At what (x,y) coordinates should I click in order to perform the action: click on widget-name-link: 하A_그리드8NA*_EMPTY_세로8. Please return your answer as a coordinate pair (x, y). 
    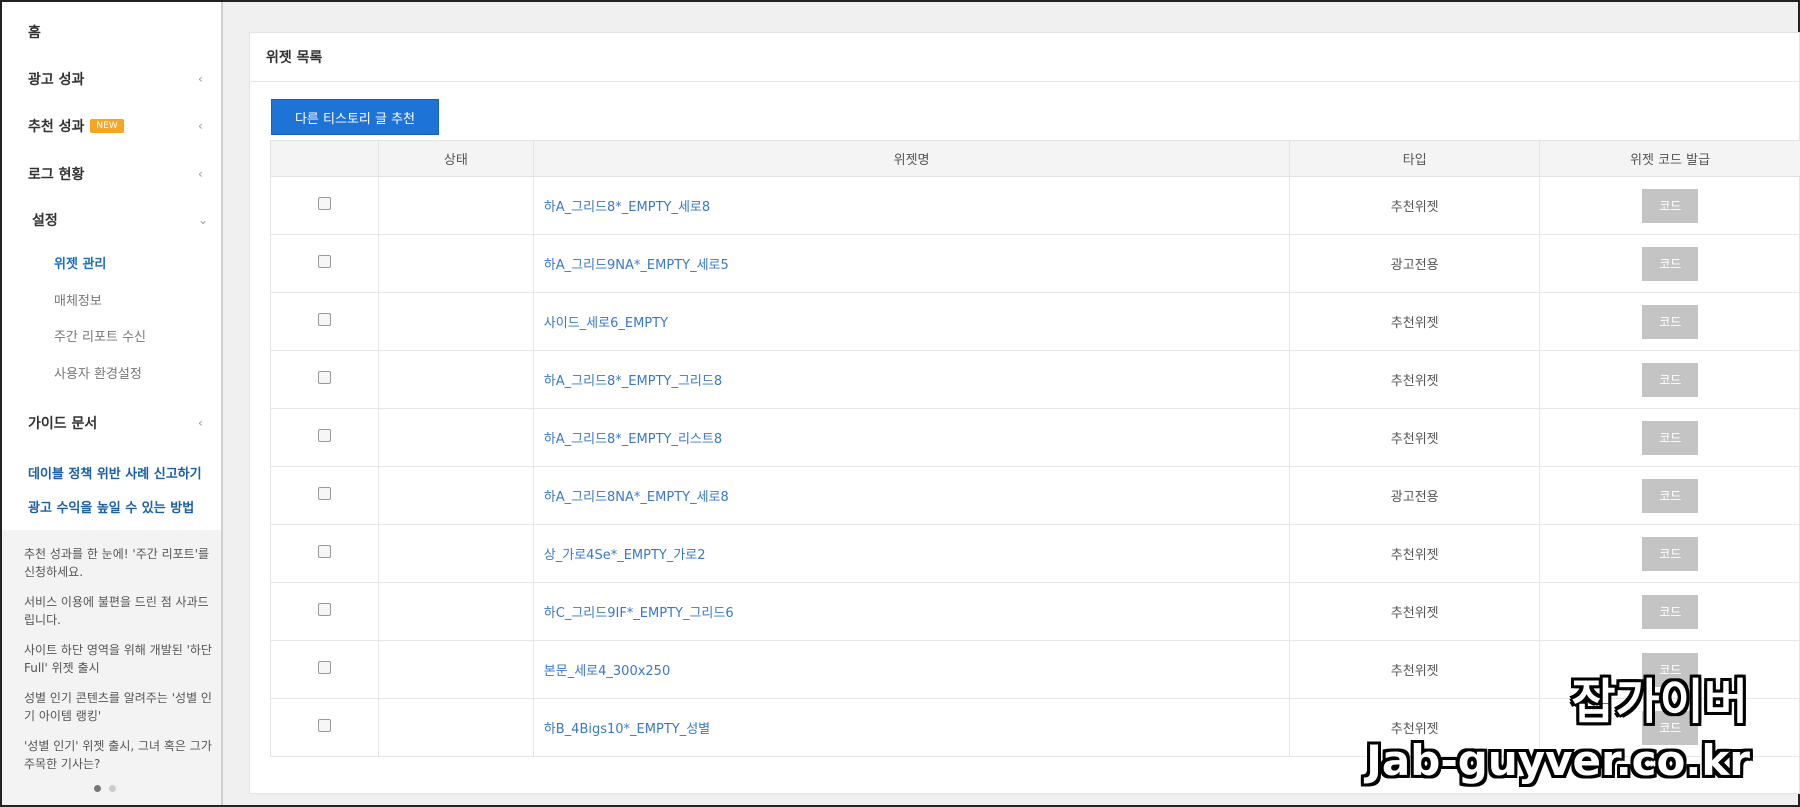
    Looking at the image, I should click on (911, 495).